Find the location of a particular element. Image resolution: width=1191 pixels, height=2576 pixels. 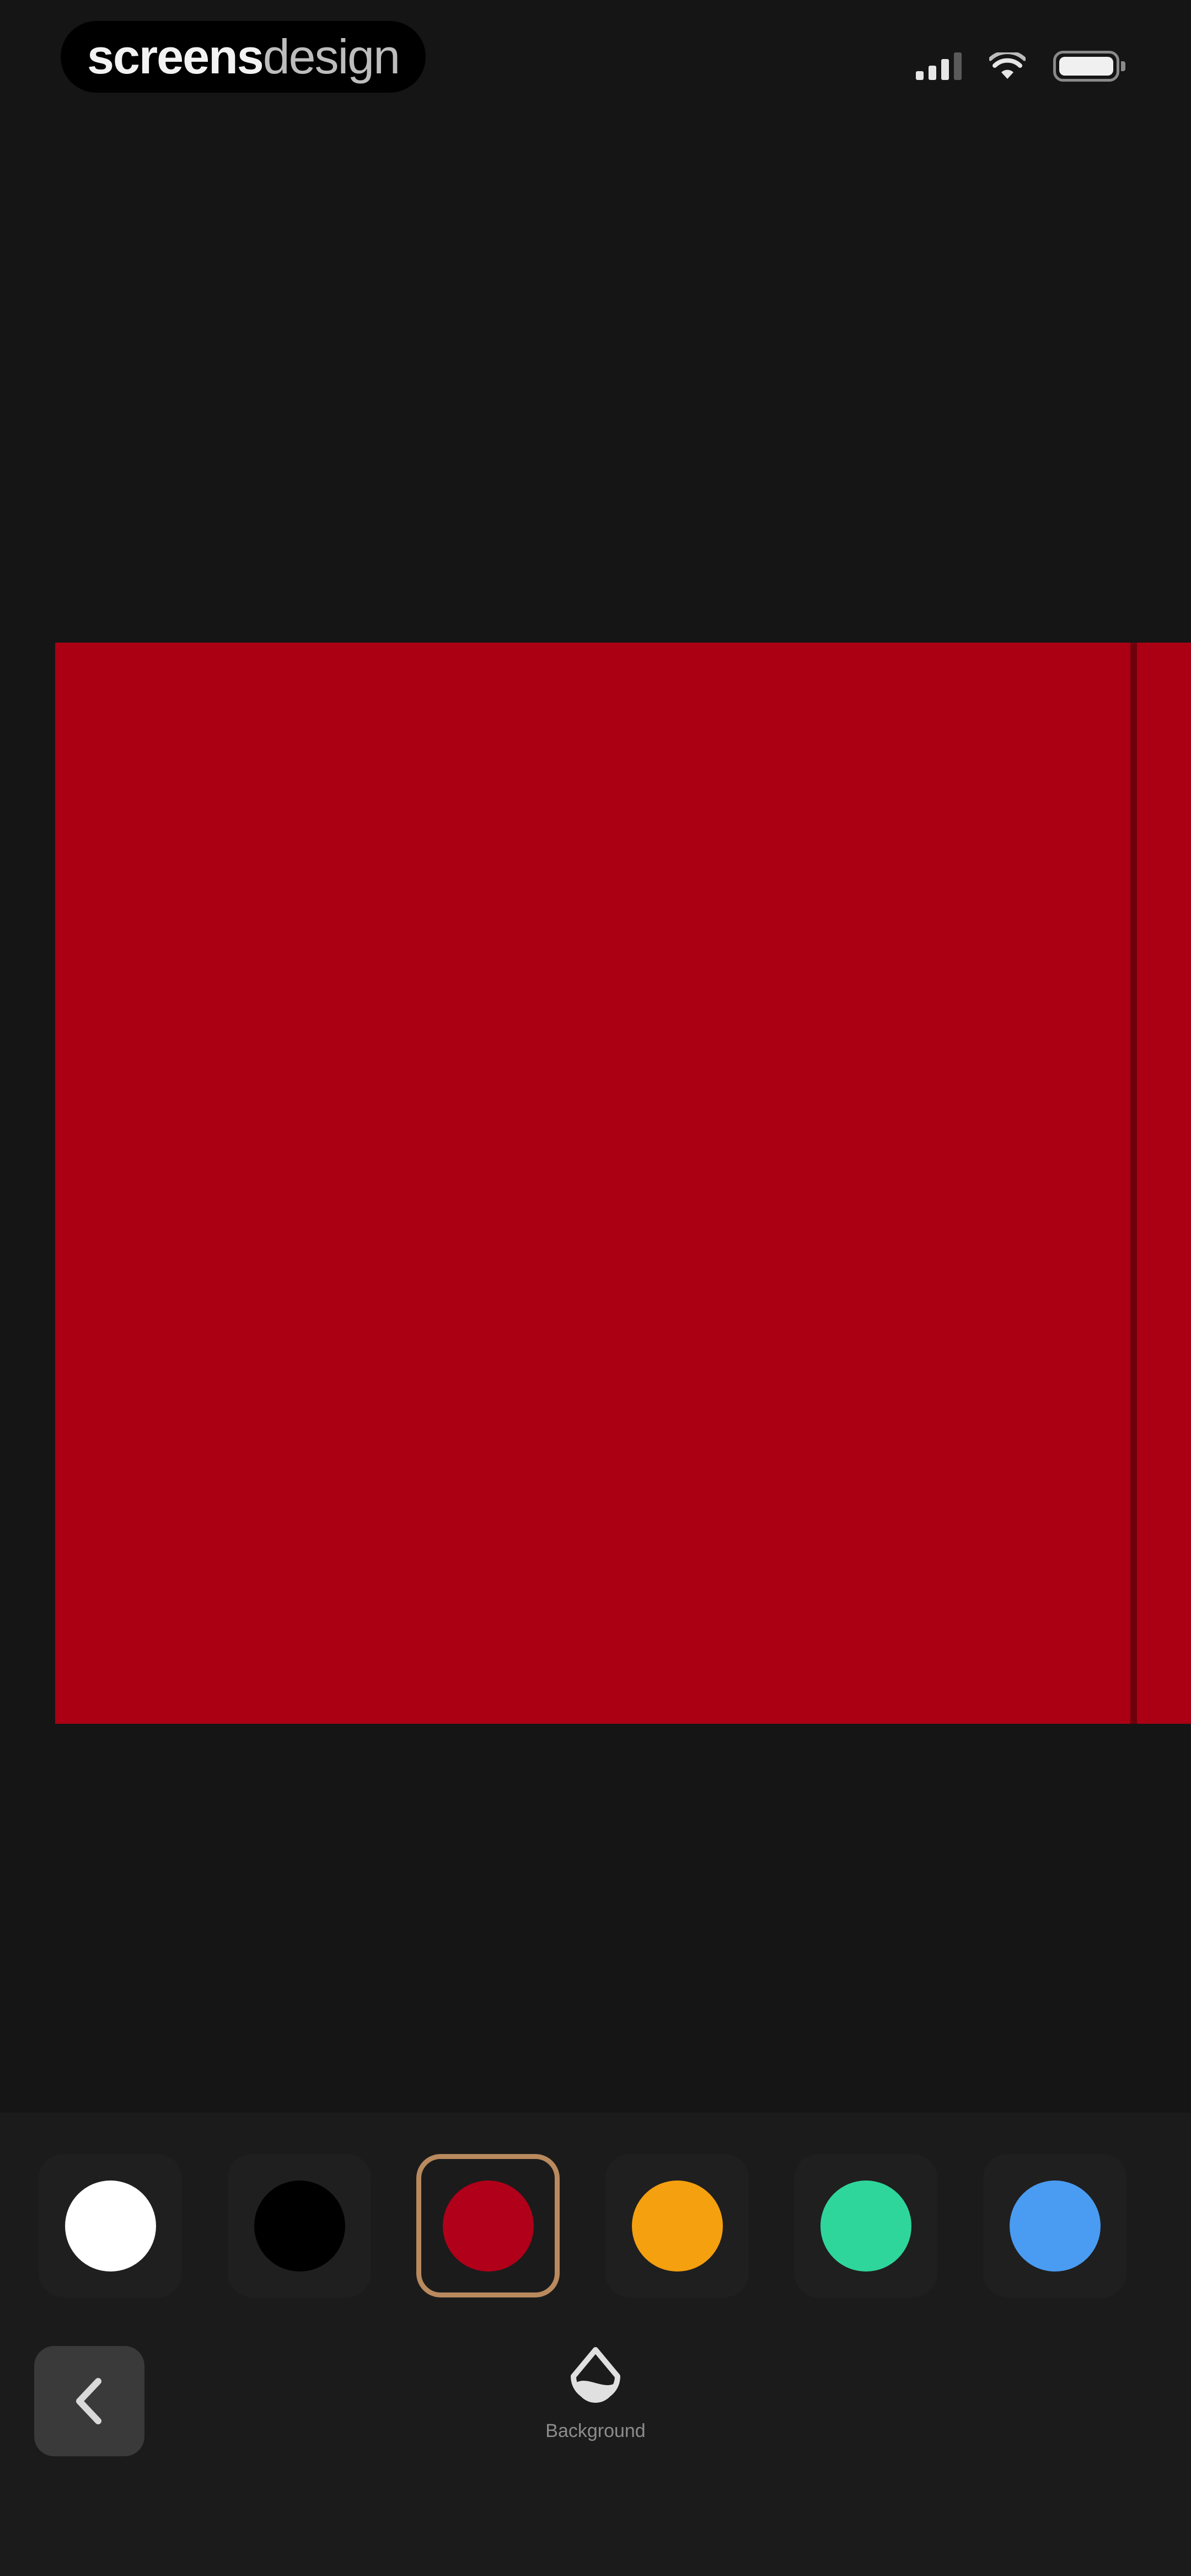

canvas-divider is located at coordinates (1133, 1183).